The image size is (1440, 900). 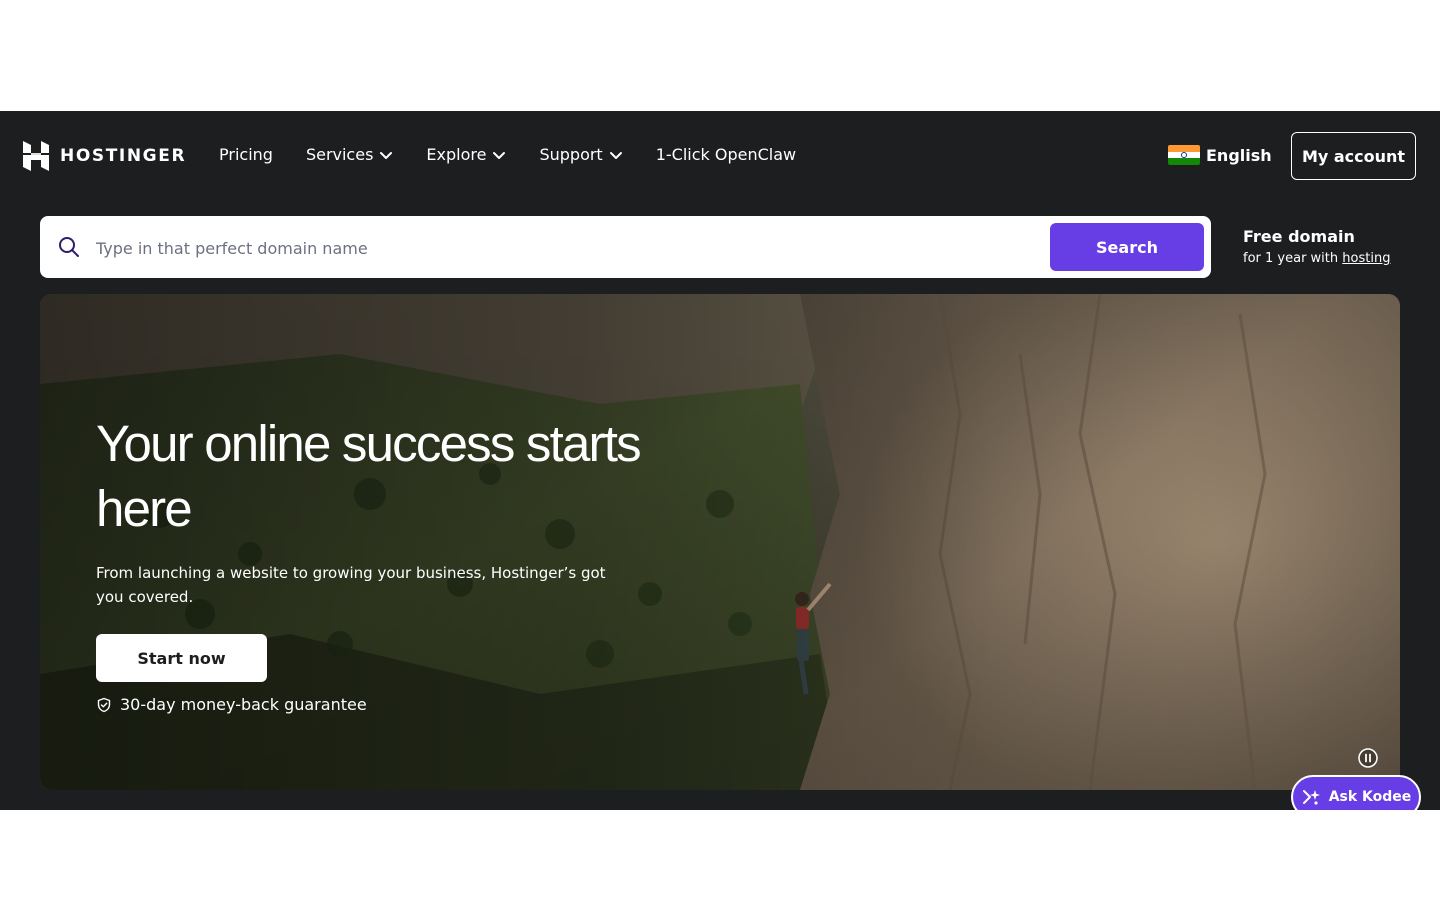 What do you see at coordinates (1291, 258) in the screenshot?
I see `promo-subtitle-text: for 1 year with` at bounding box center [1291, 258].